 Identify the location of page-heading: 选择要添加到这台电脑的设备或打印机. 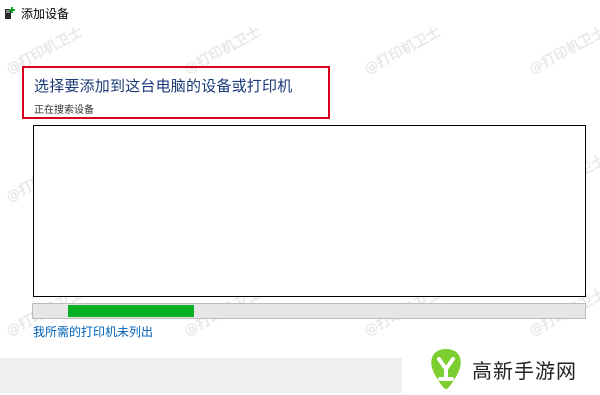
(163, 86).